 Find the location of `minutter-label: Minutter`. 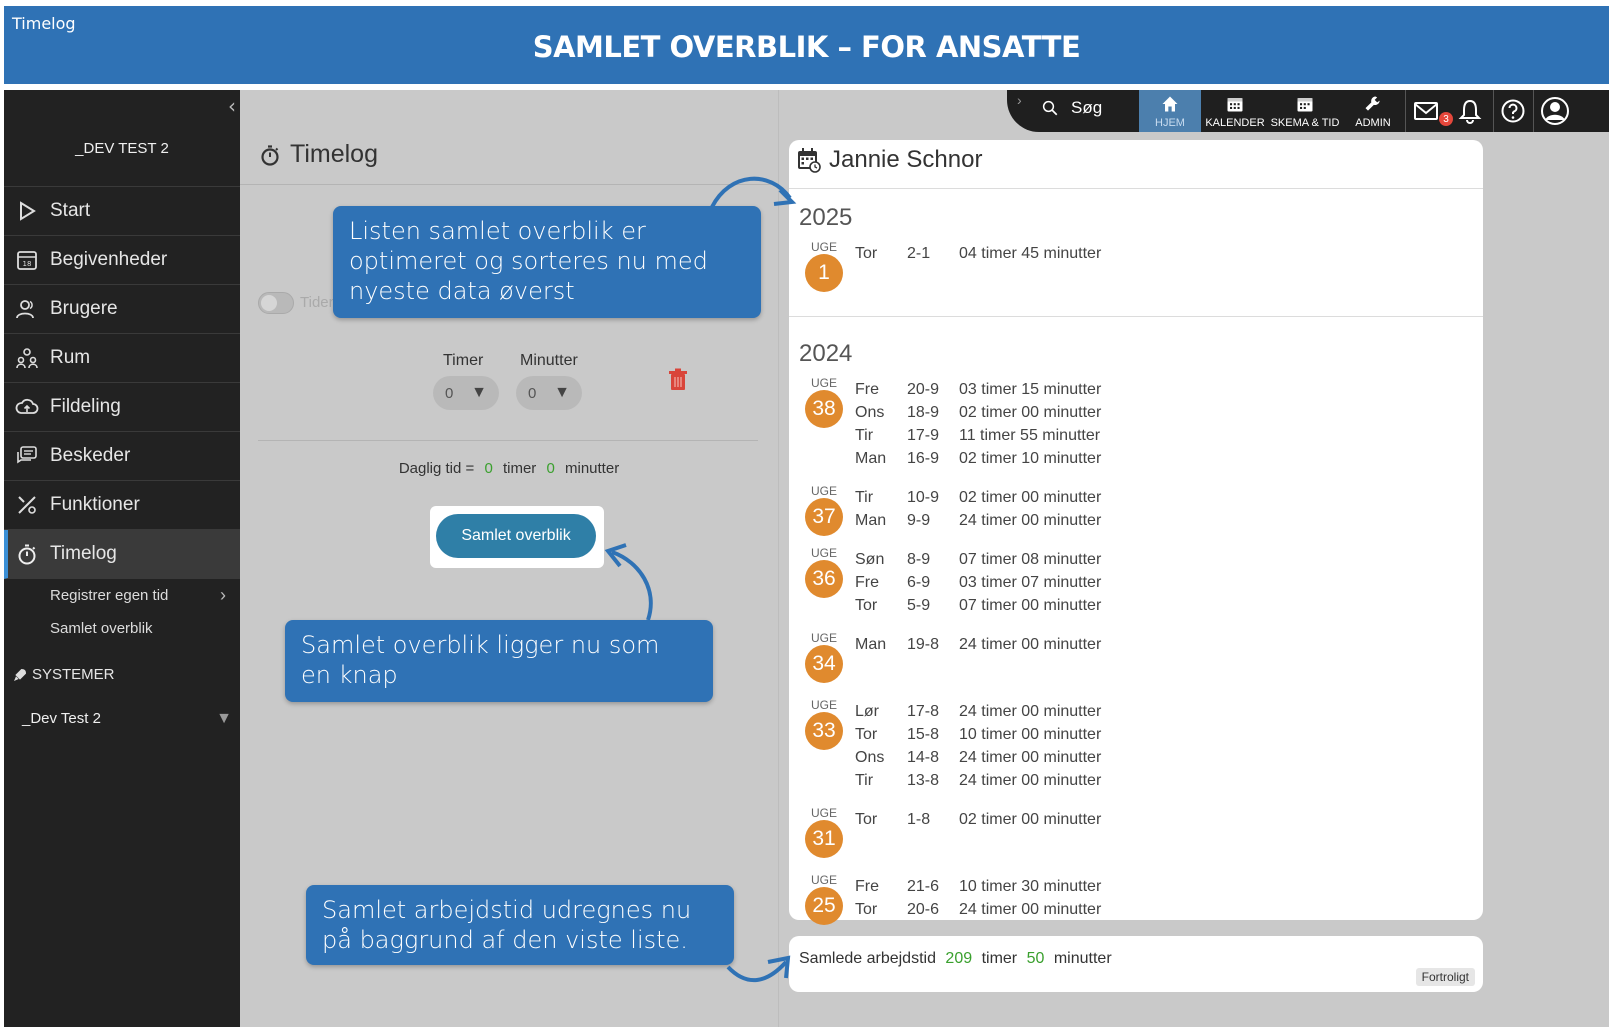

minutter-label: Minutter is located at coordinates (549, 360).